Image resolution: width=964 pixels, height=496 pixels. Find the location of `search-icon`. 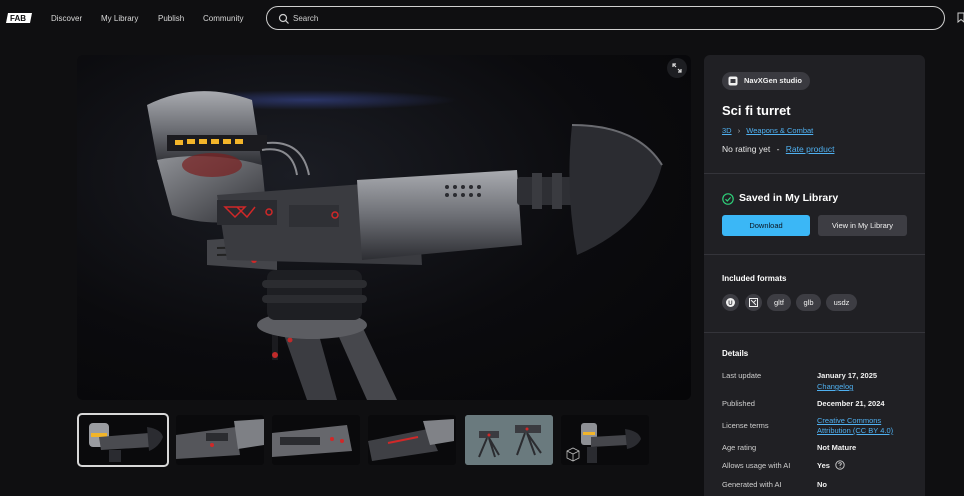

search-icon is located at coordinates (283, 18).